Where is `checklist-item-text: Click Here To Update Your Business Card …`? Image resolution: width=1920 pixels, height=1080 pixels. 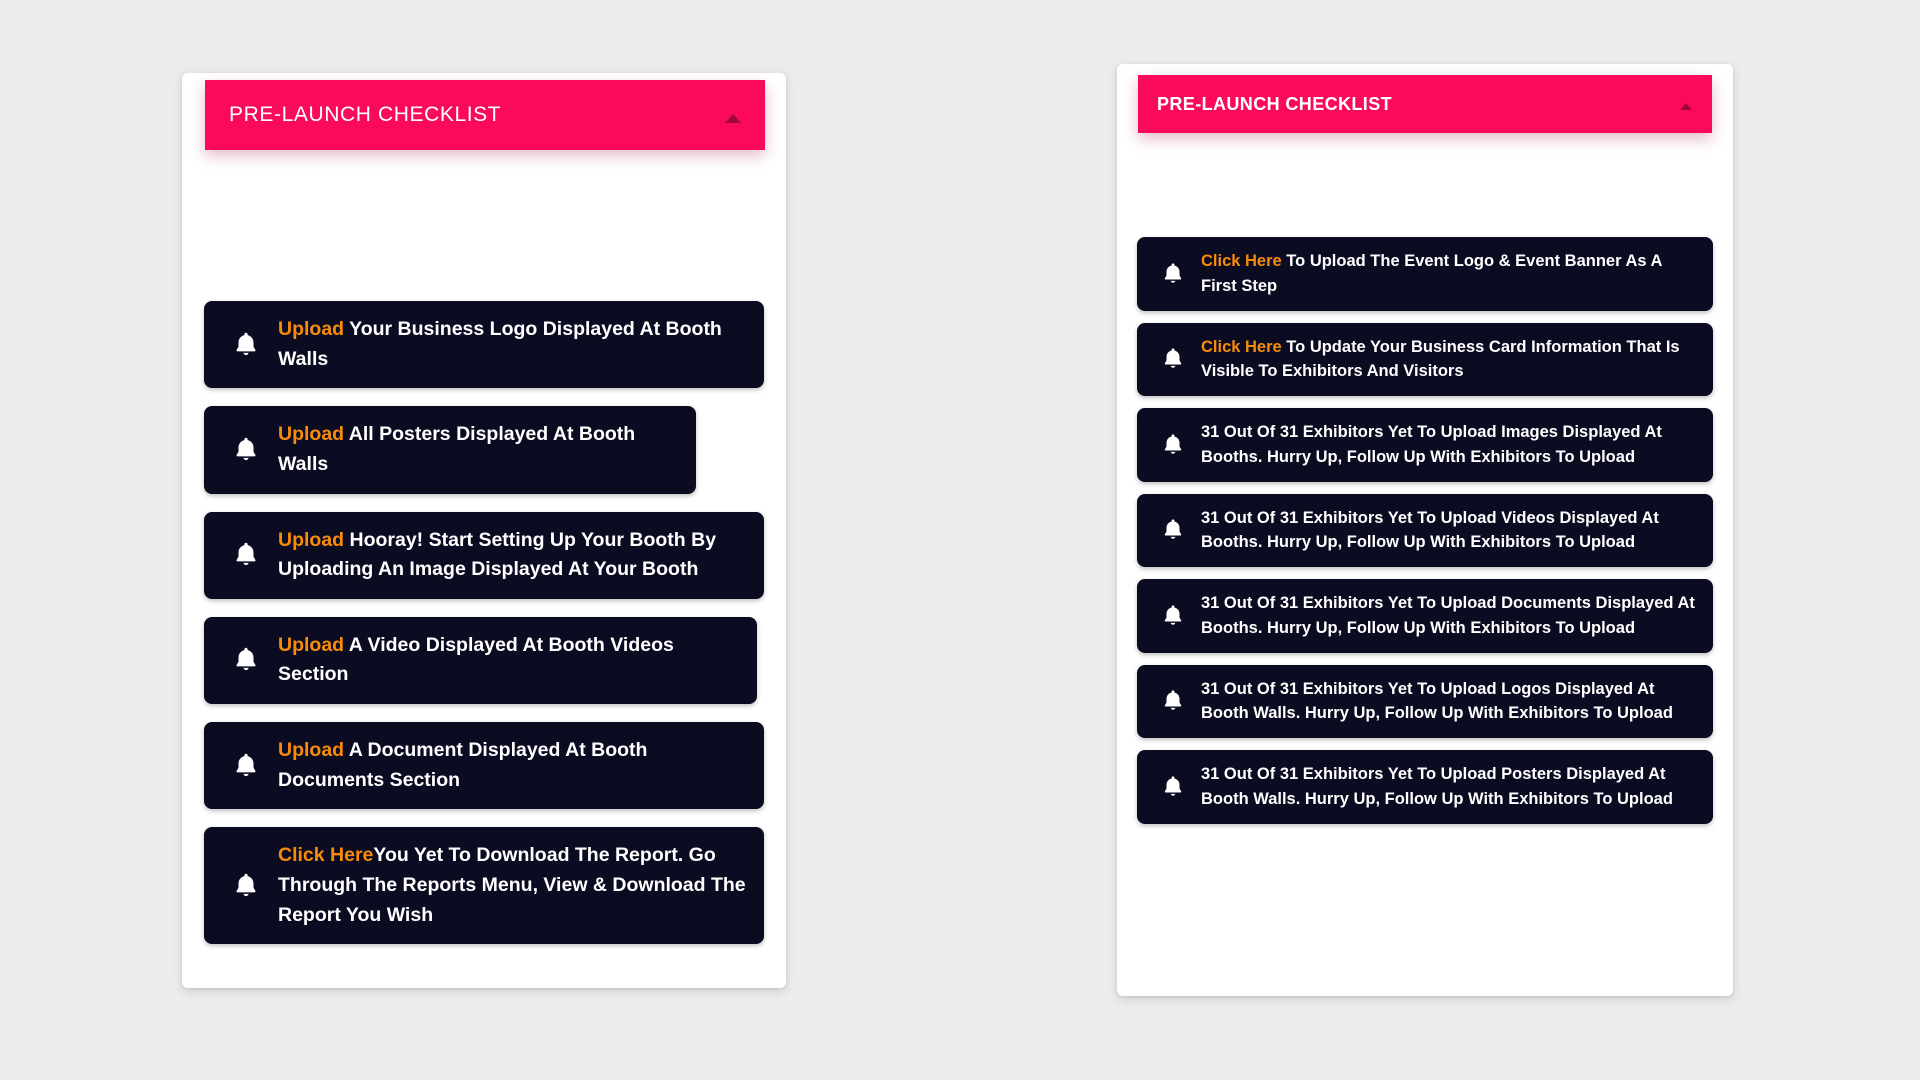 checklist-item-text: Click Here To Update Your Business Card … is located at coordinates (1451, 360).